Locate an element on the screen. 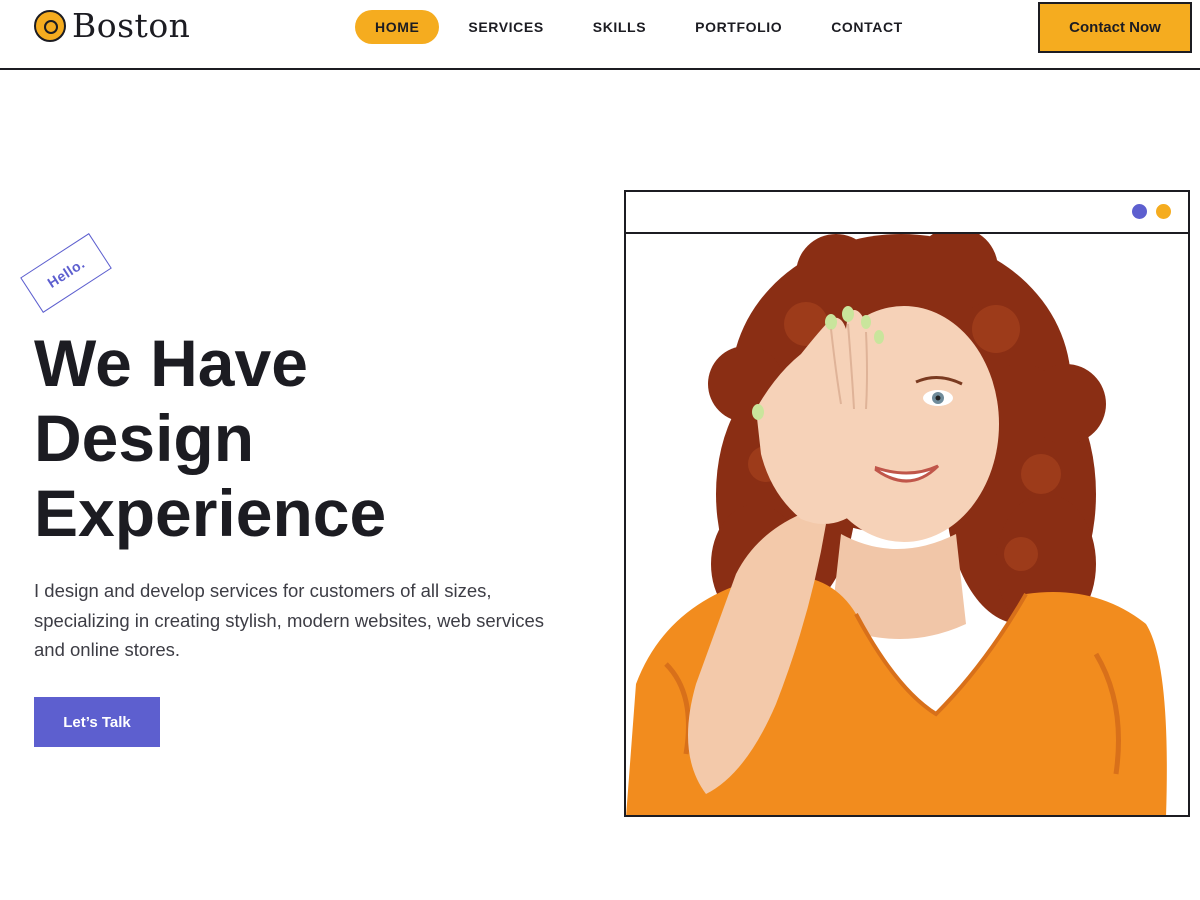 The height and width of the screenshot is (900, 1200). hero-title-line-3: Experience is located at coordinates (210, 513).